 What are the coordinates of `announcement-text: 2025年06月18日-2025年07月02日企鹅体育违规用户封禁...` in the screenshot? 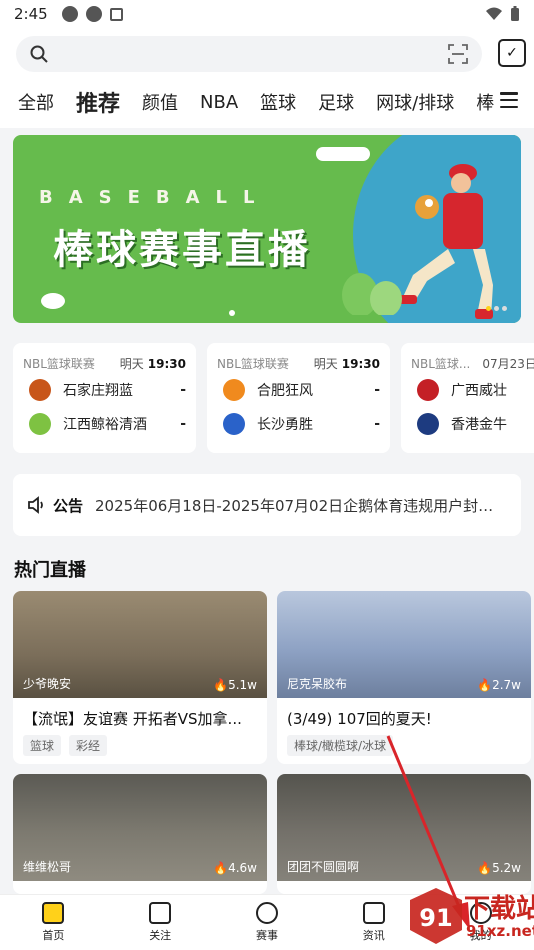 It's located at (301, 505).